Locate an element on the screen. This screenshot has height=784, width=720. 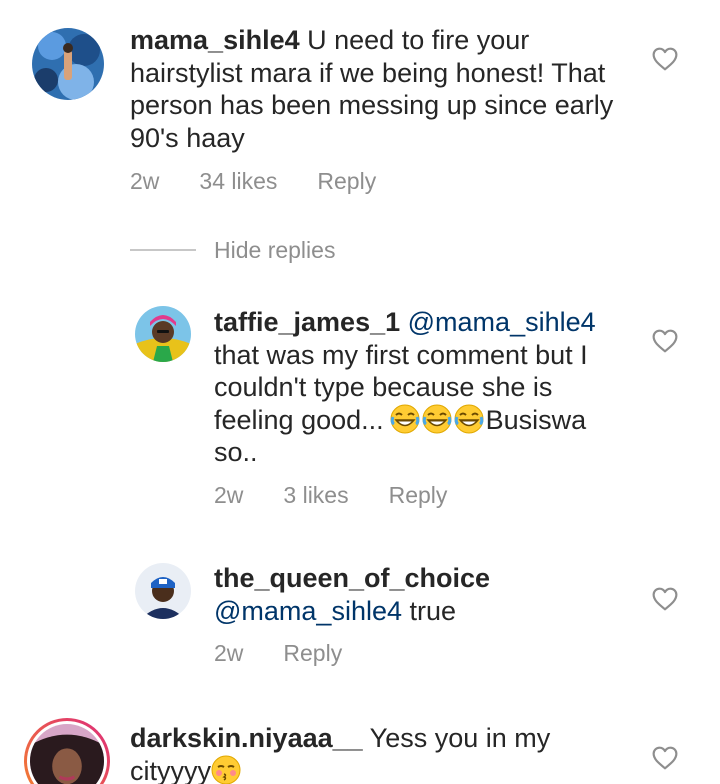
avatar-story-ring is located at coordinates (67, 751).